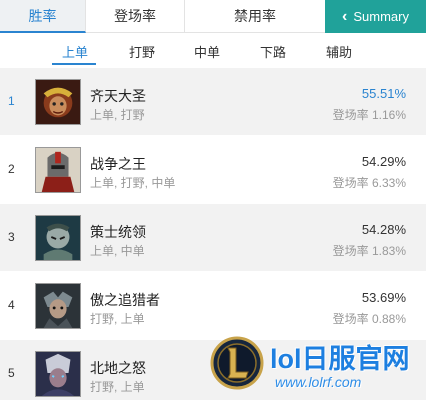 The height and width of the screenshot is (400, 426). What do you see at coordinates (11, 305) in the screenshot?
I see `rank-number: 4` at bounding box center [11, 305].